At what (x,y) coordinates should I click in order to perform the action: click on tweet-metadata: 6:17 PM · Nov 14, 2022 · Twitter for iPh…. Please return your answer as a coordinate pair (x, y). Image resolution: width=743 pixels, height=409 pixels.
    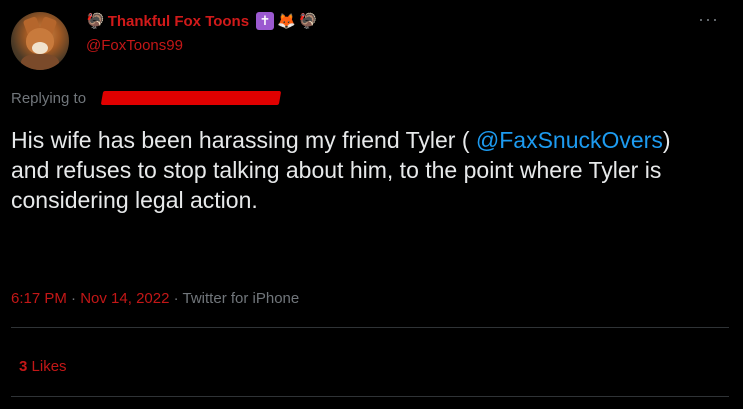
    Looking at the image, I should click on (155, 298).